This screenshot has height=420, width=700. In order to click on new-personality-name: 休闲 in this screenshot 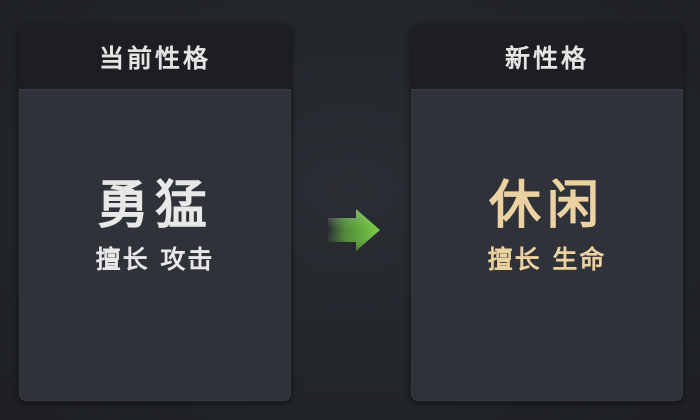, I will do `click(546, 205)`.